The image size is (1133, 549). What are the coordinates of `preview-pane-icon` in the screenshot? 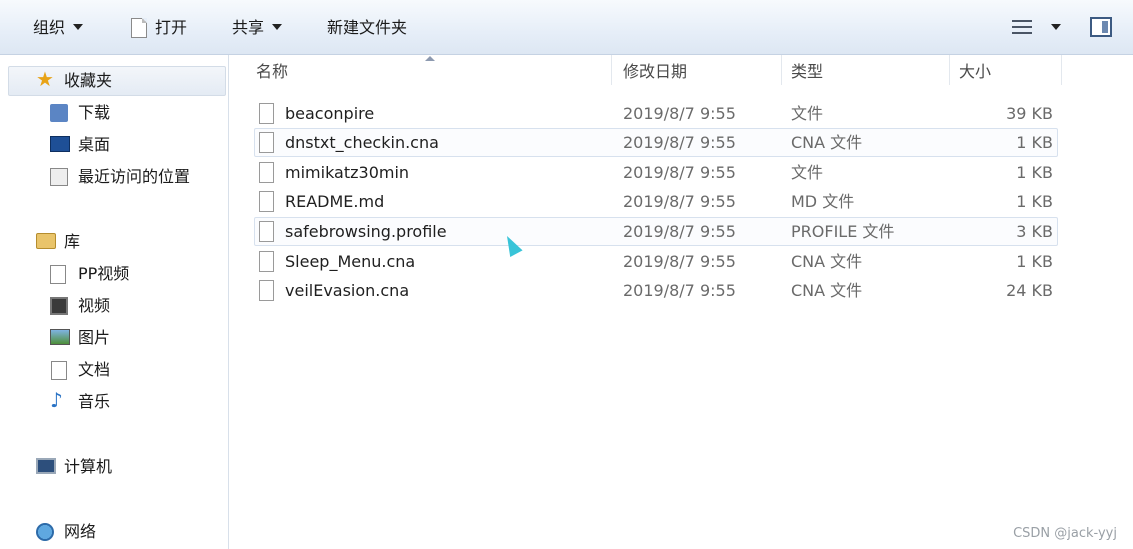 It's located at (1101, 27).